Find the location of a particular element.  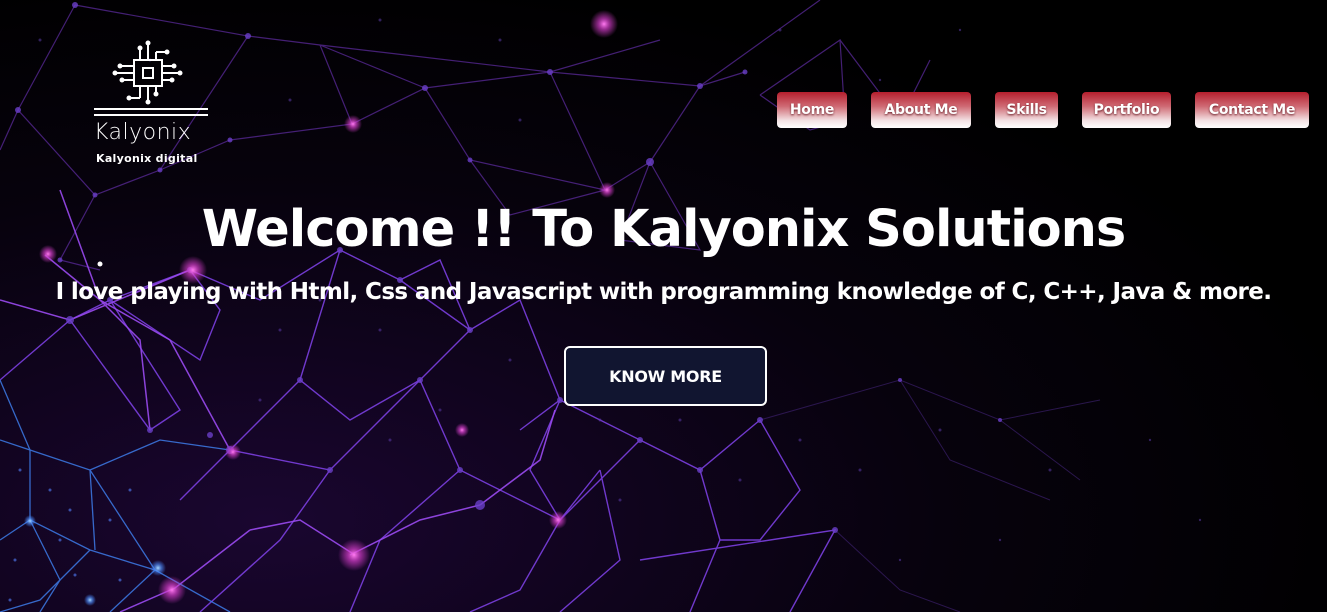

logo-divider is located at coordinates (151, 112).